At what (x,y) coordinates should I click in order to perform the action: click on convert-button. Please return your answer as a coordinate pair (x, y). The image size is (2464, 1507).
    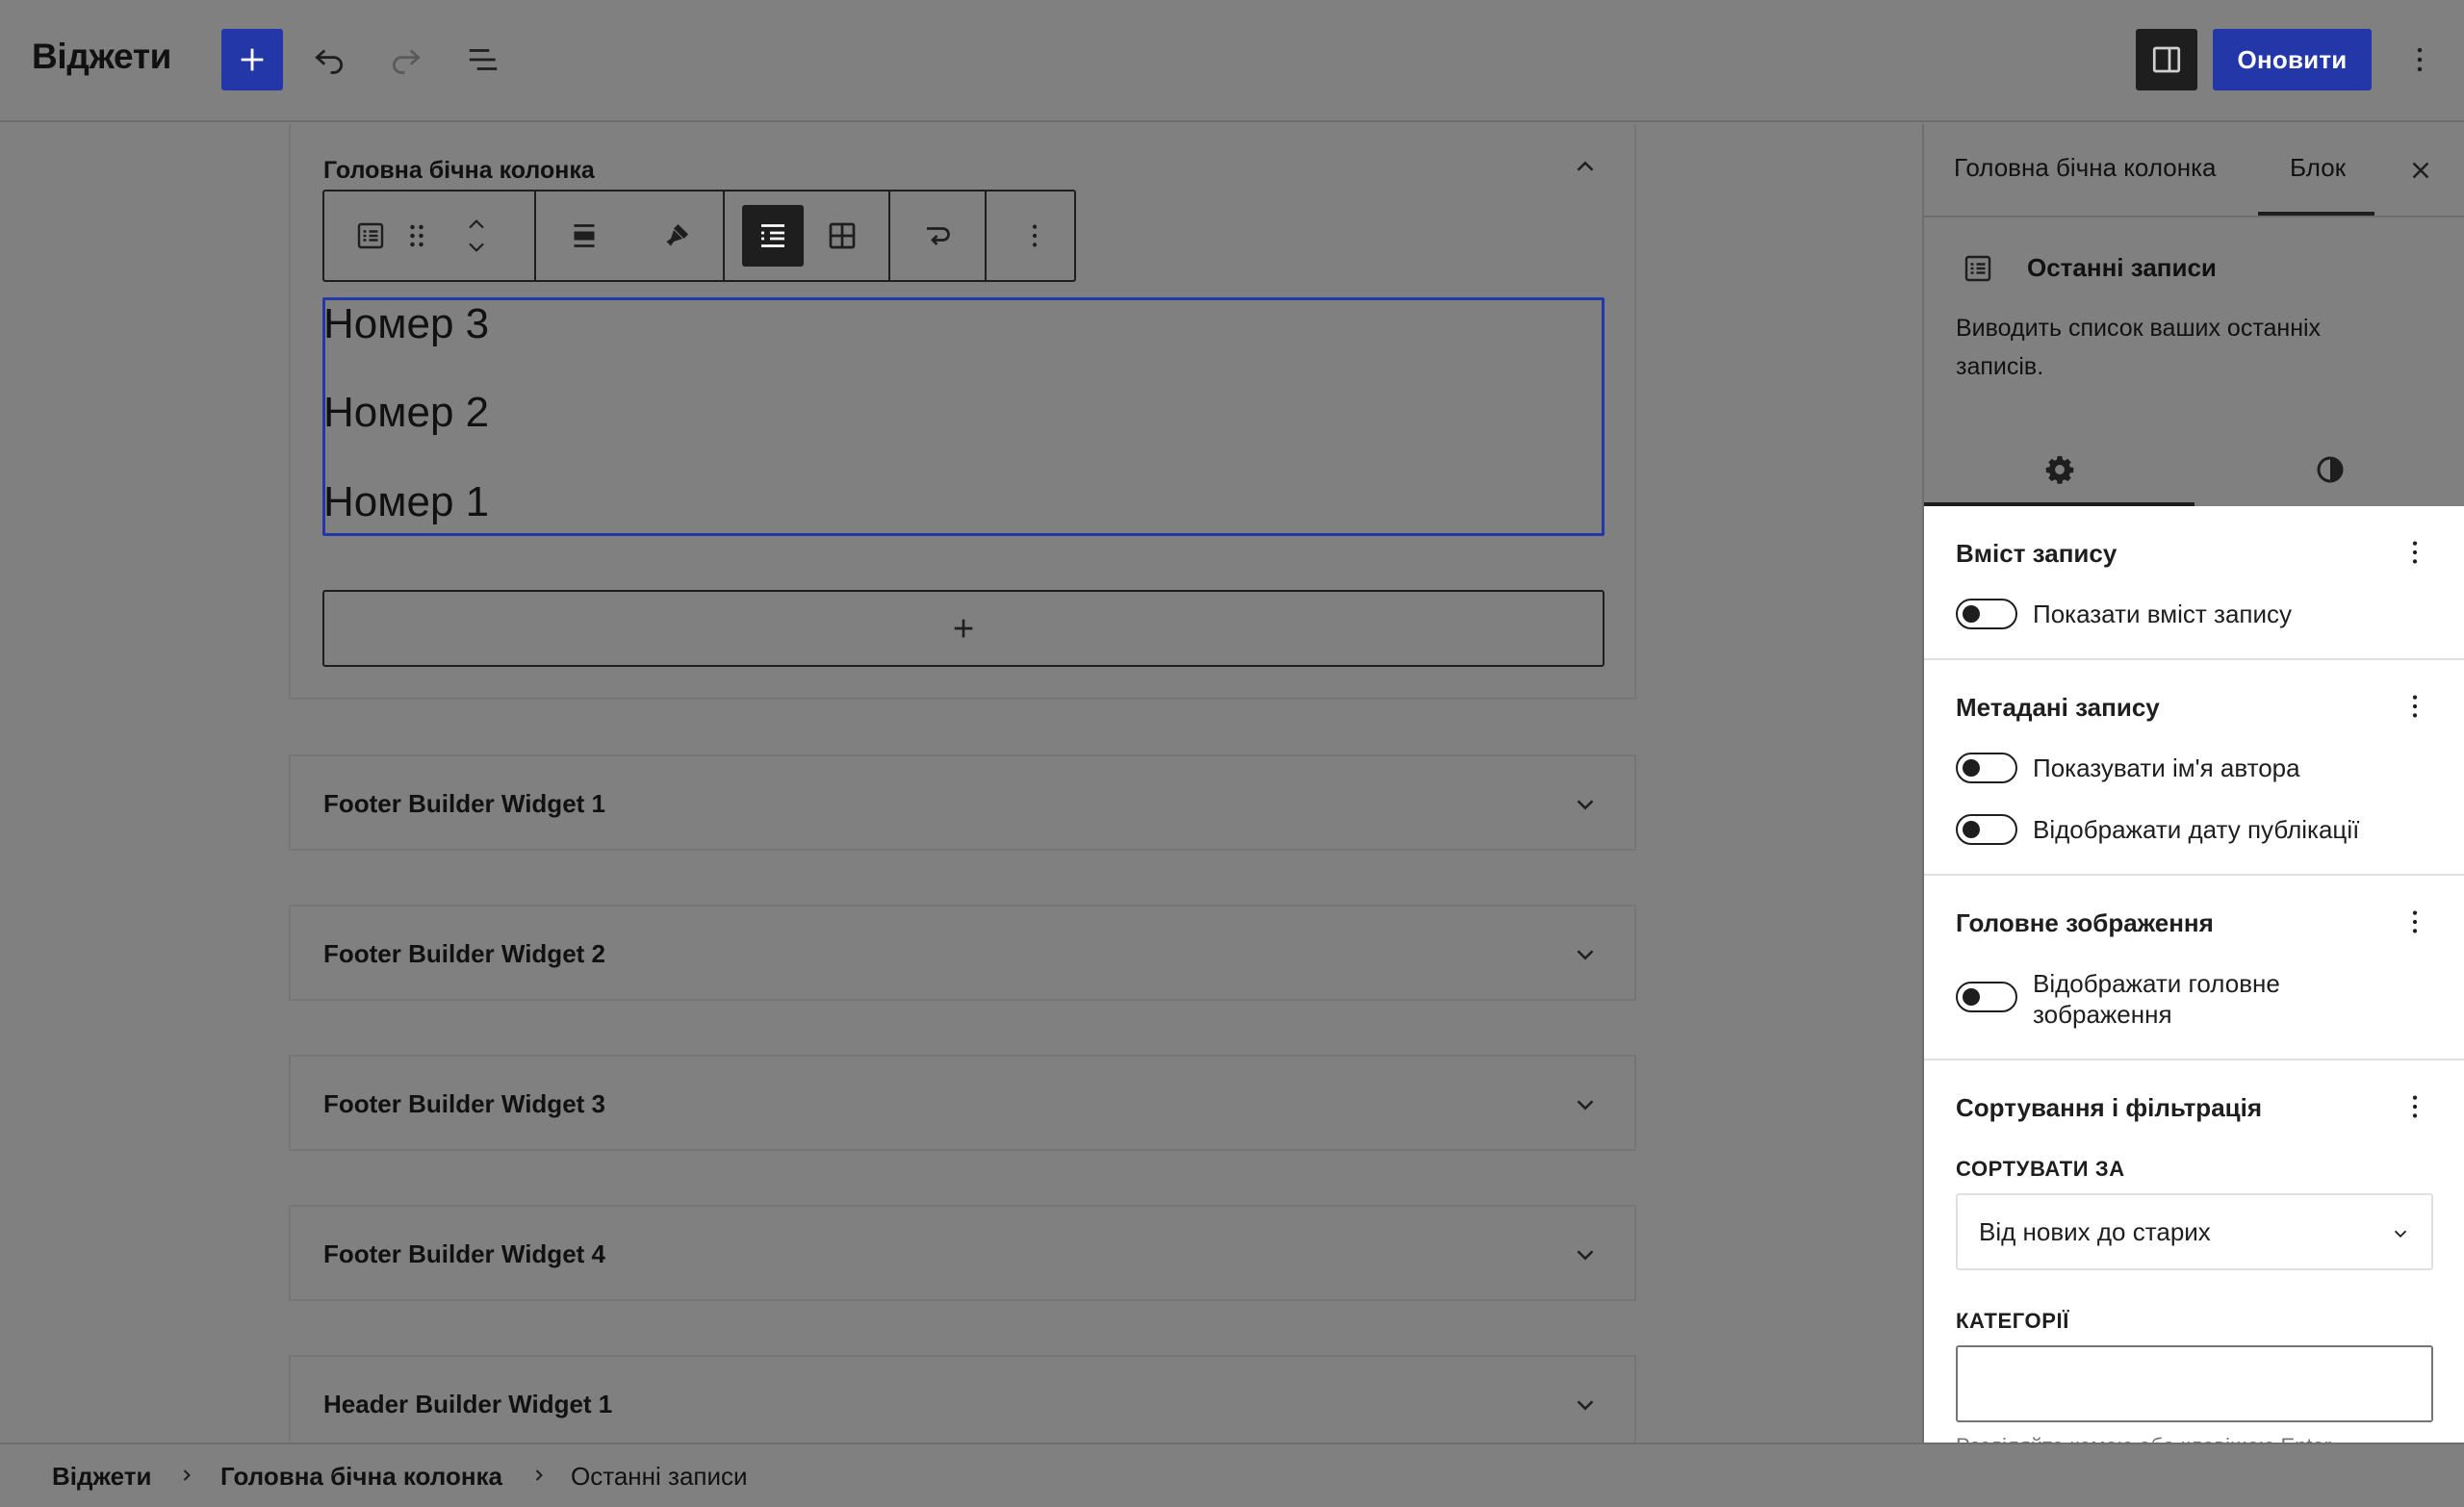
    Looking at the image, I should click on (938, 236).